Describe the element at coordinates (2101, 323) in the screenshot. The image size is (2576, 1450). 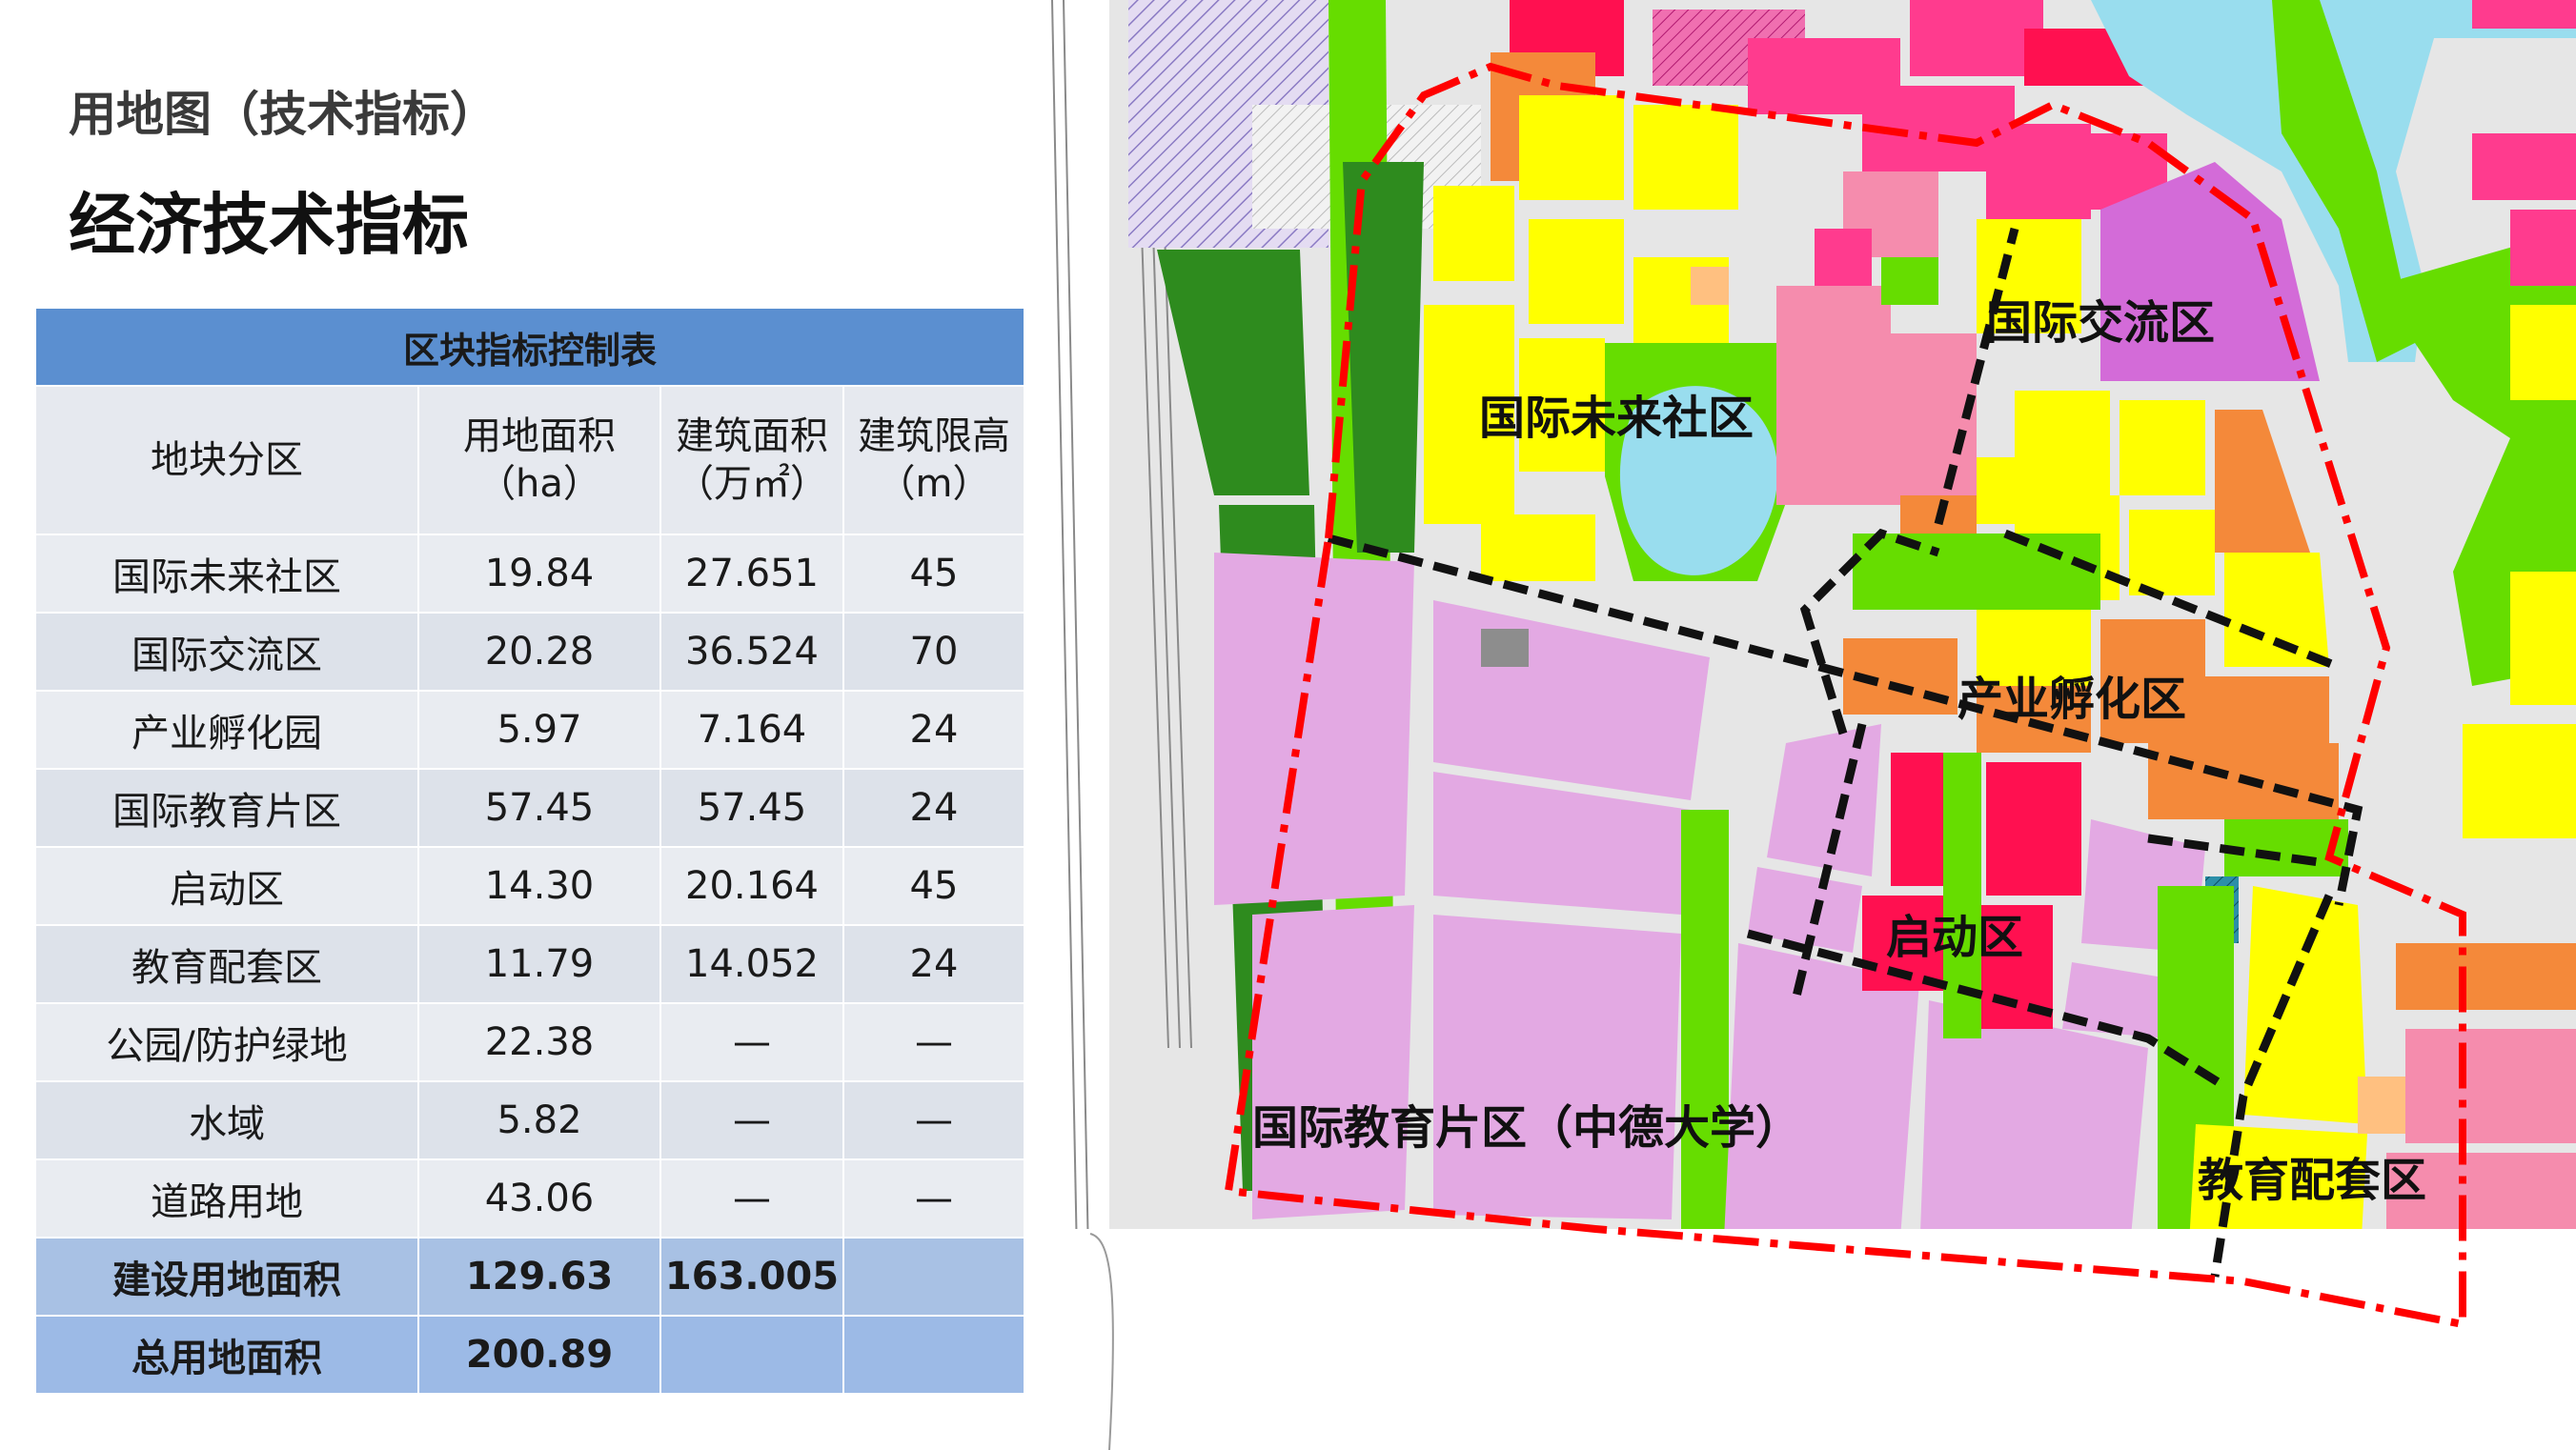
I see `label-exchange: 国际交流区` at that location.